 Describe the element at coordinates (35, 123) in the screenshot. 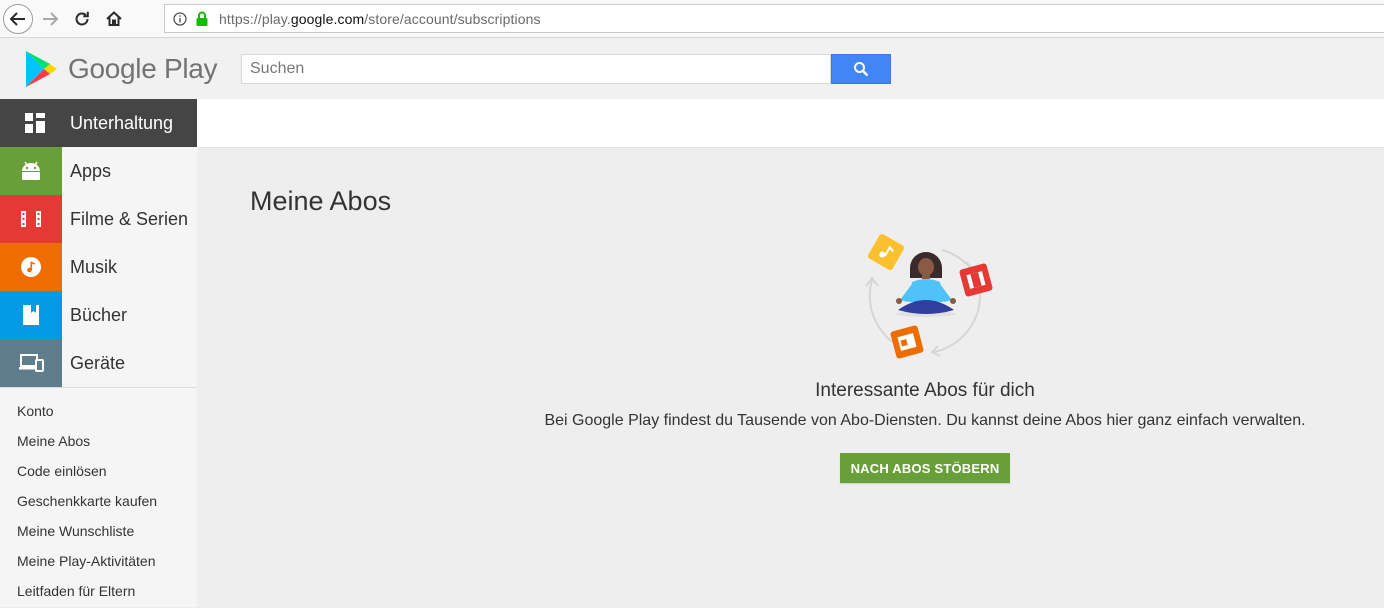

I see `grid-icon` at that location.